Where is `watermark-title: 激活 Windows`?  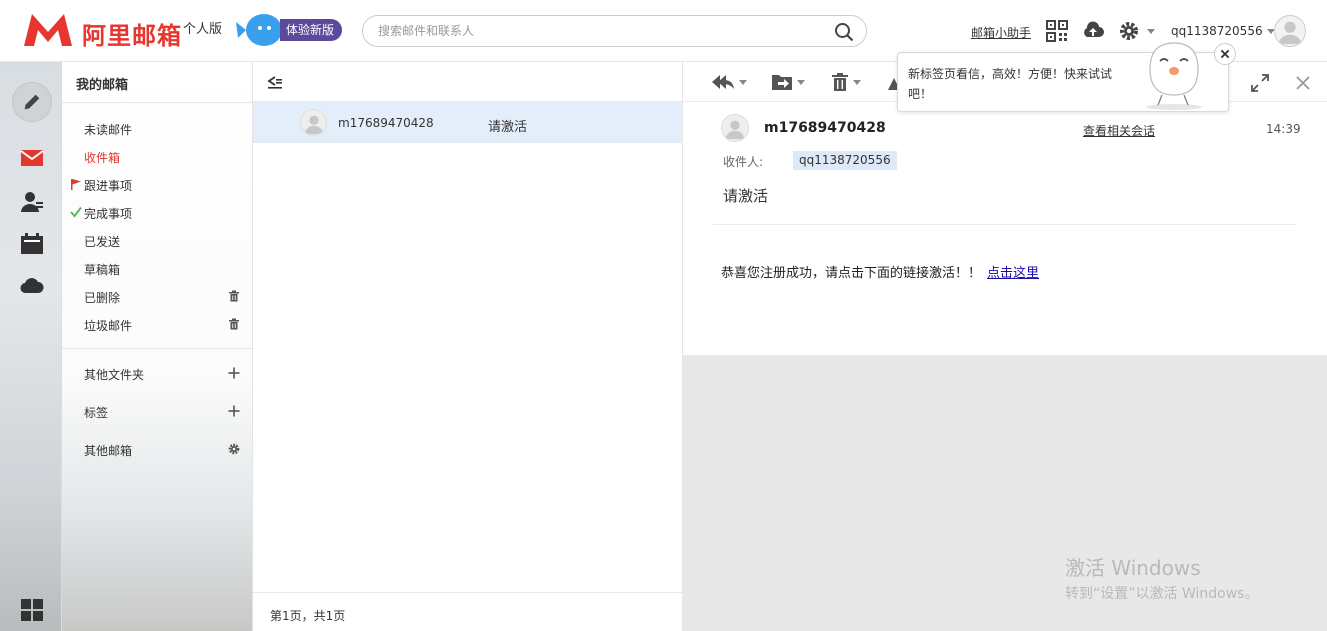 watermark-title: 激活 Windows is located at coordinates (1133, 568).